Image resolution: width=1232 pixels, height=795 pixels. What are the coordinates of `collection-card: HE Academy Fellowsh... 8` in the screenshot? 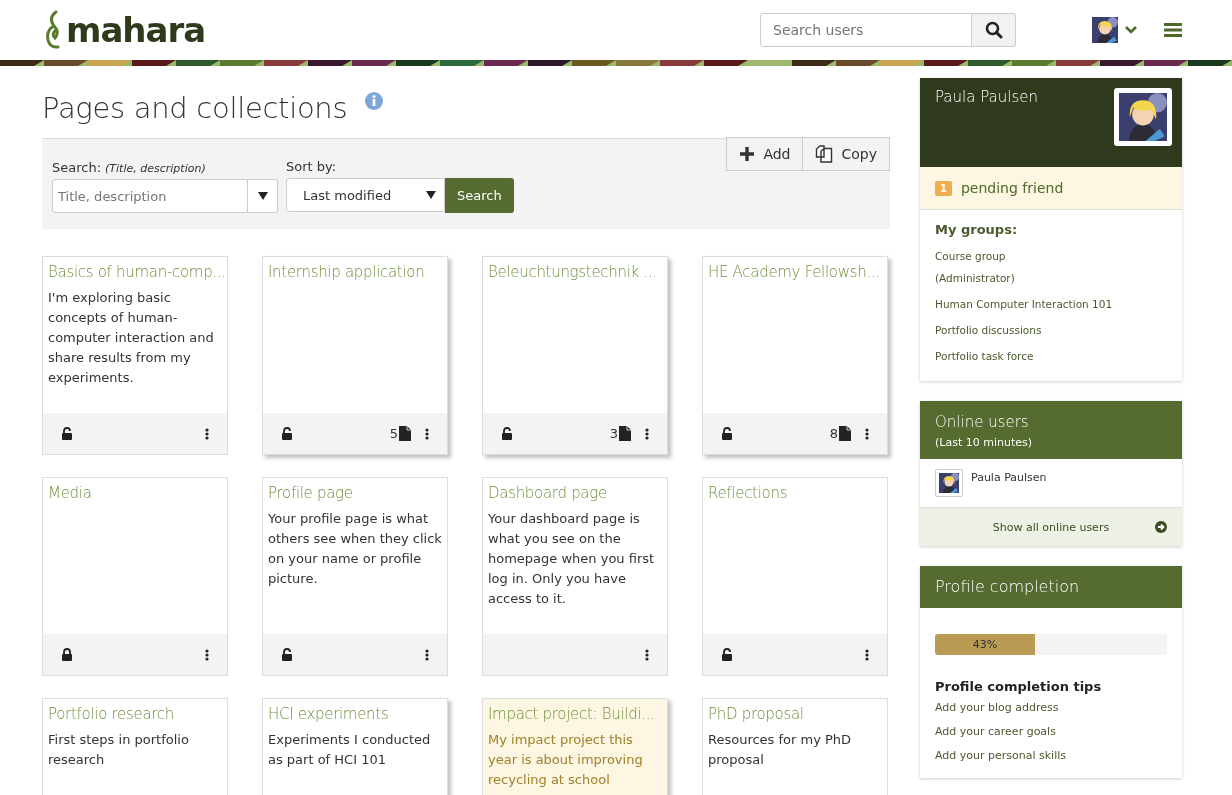 It's located at (795, 355).